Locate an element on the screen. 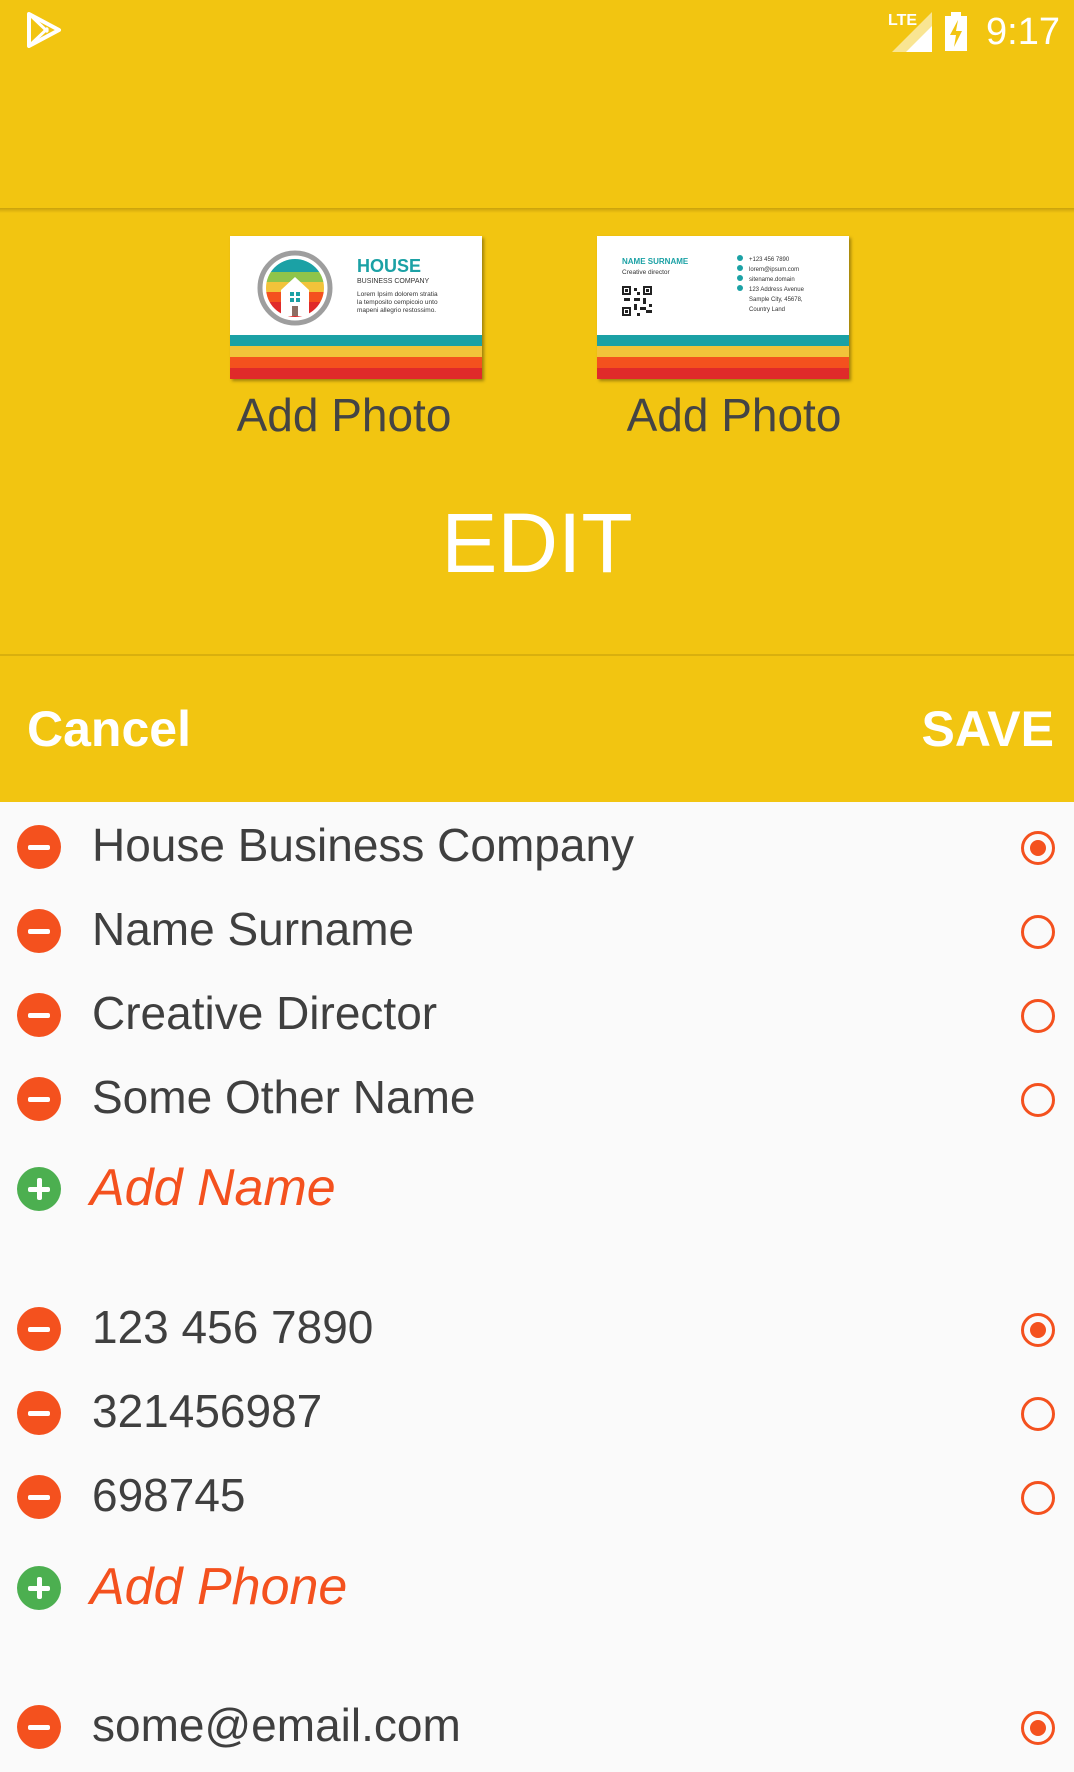  page-title: EDIT is located at coordinates (537, 543).